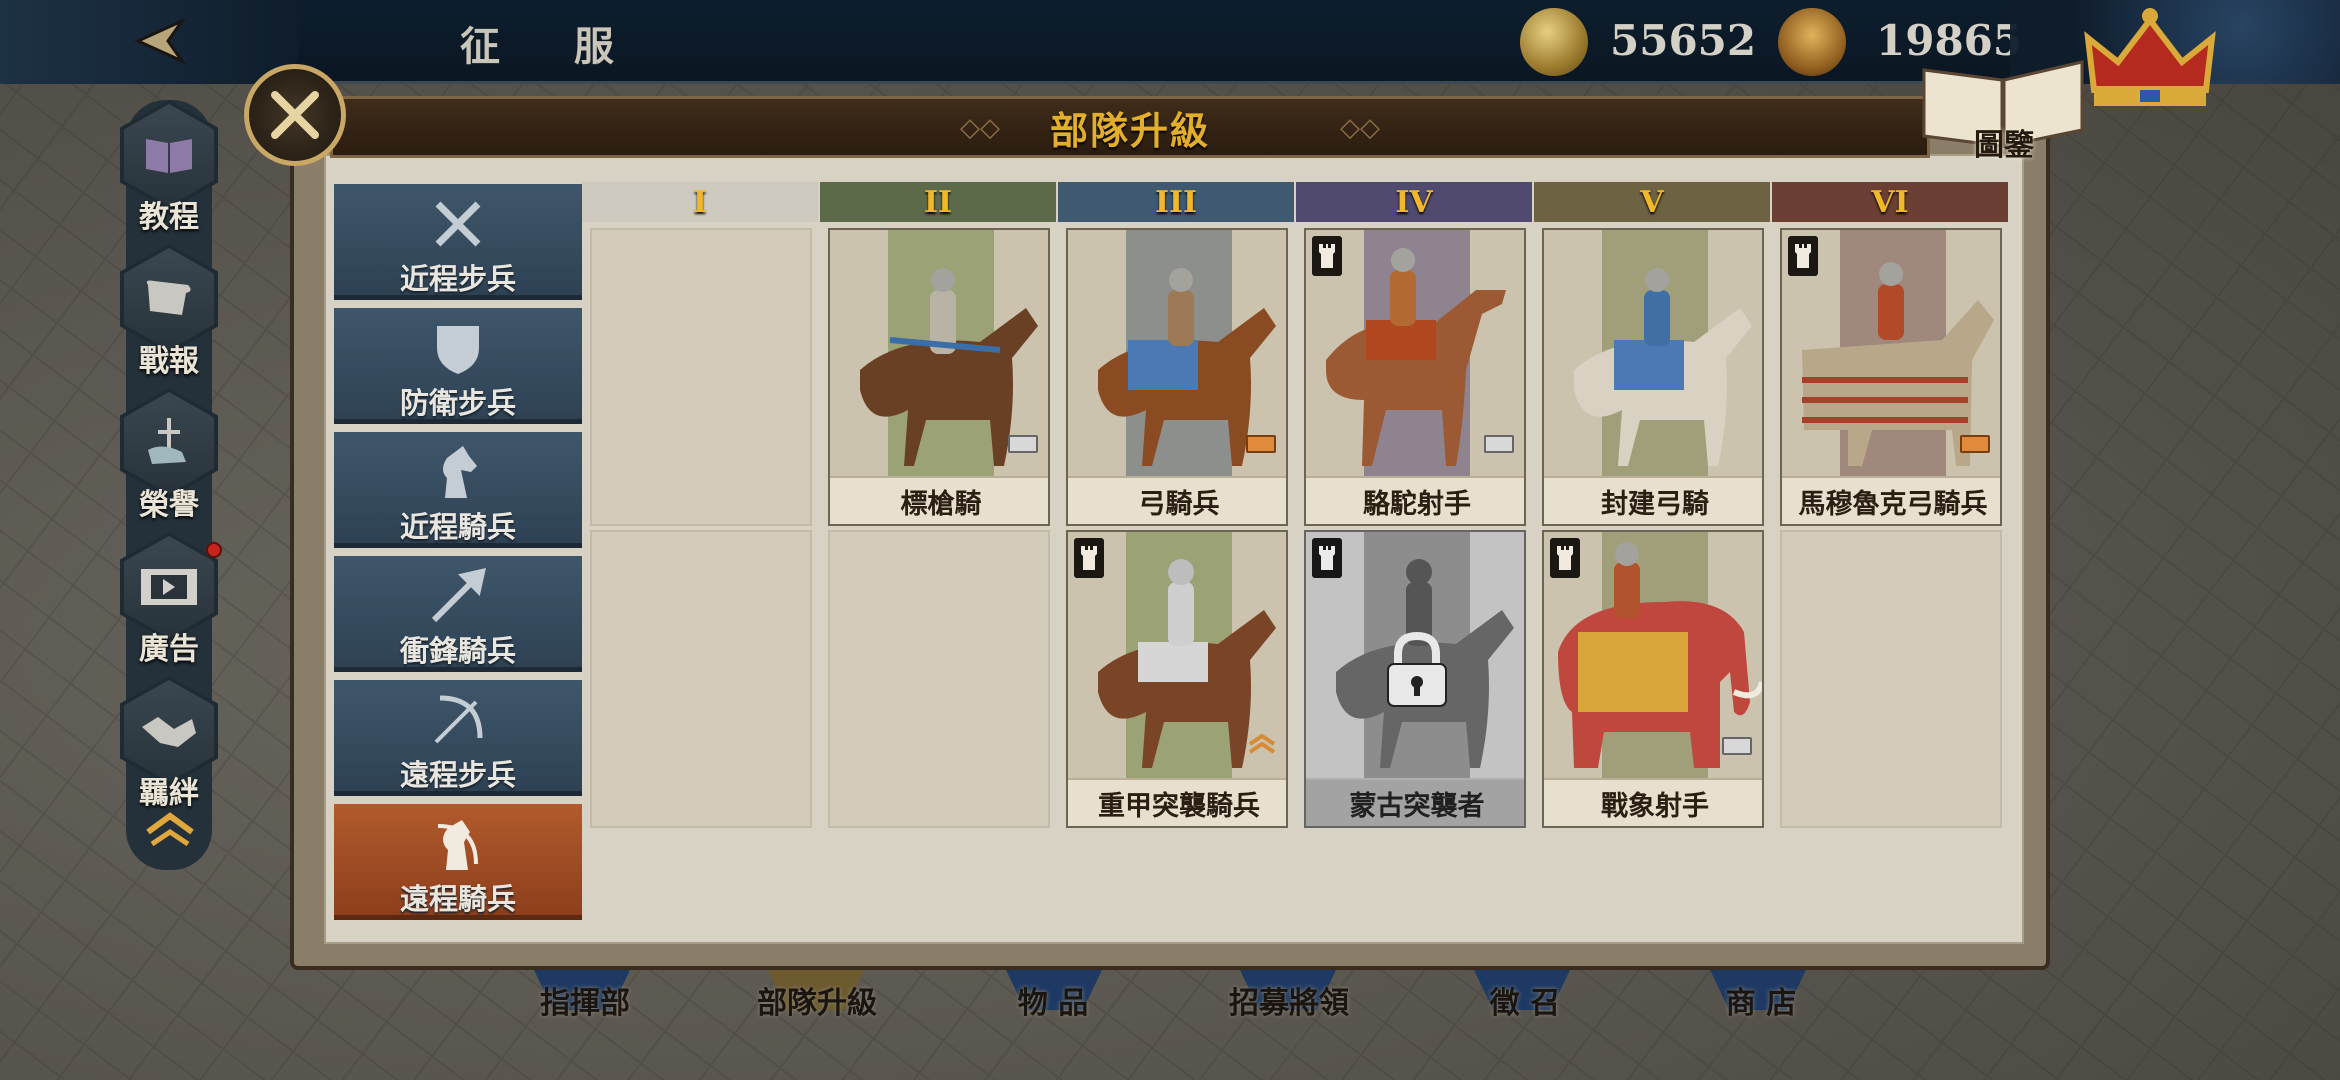 The image size is (2340, 1080). I want to click on unit-name: 戰象射手, so click(1653, 802).